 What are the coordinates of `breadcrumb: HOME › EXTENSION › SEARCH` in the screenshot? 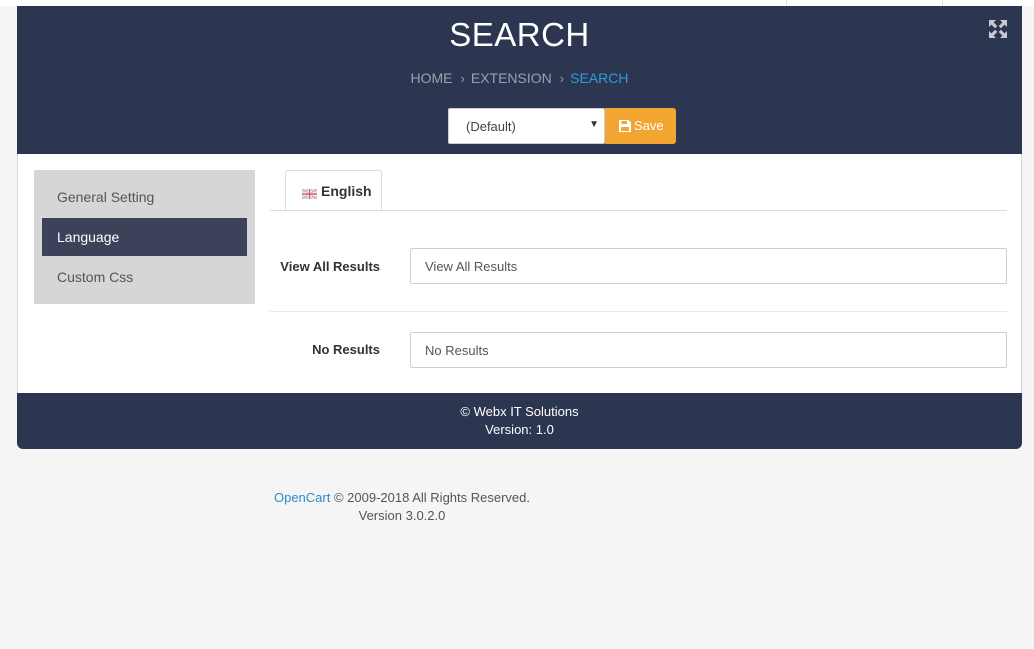 It's located at (519, 78).